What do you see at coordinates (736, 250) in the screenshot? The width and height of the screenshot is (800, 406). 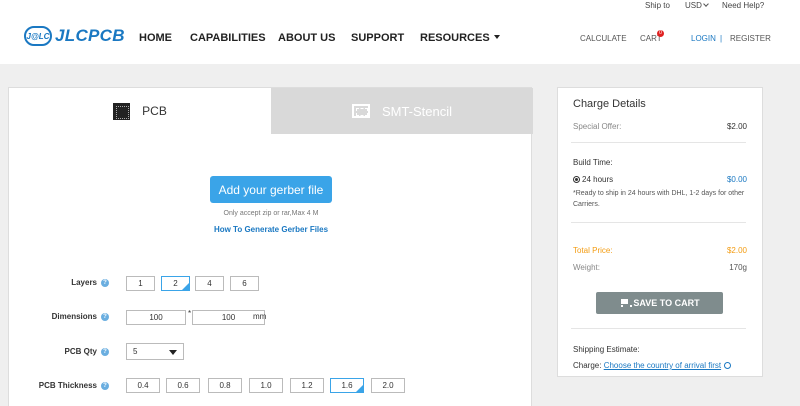 I see `total-price-value: $2.00` at bounding box center [736, 250].